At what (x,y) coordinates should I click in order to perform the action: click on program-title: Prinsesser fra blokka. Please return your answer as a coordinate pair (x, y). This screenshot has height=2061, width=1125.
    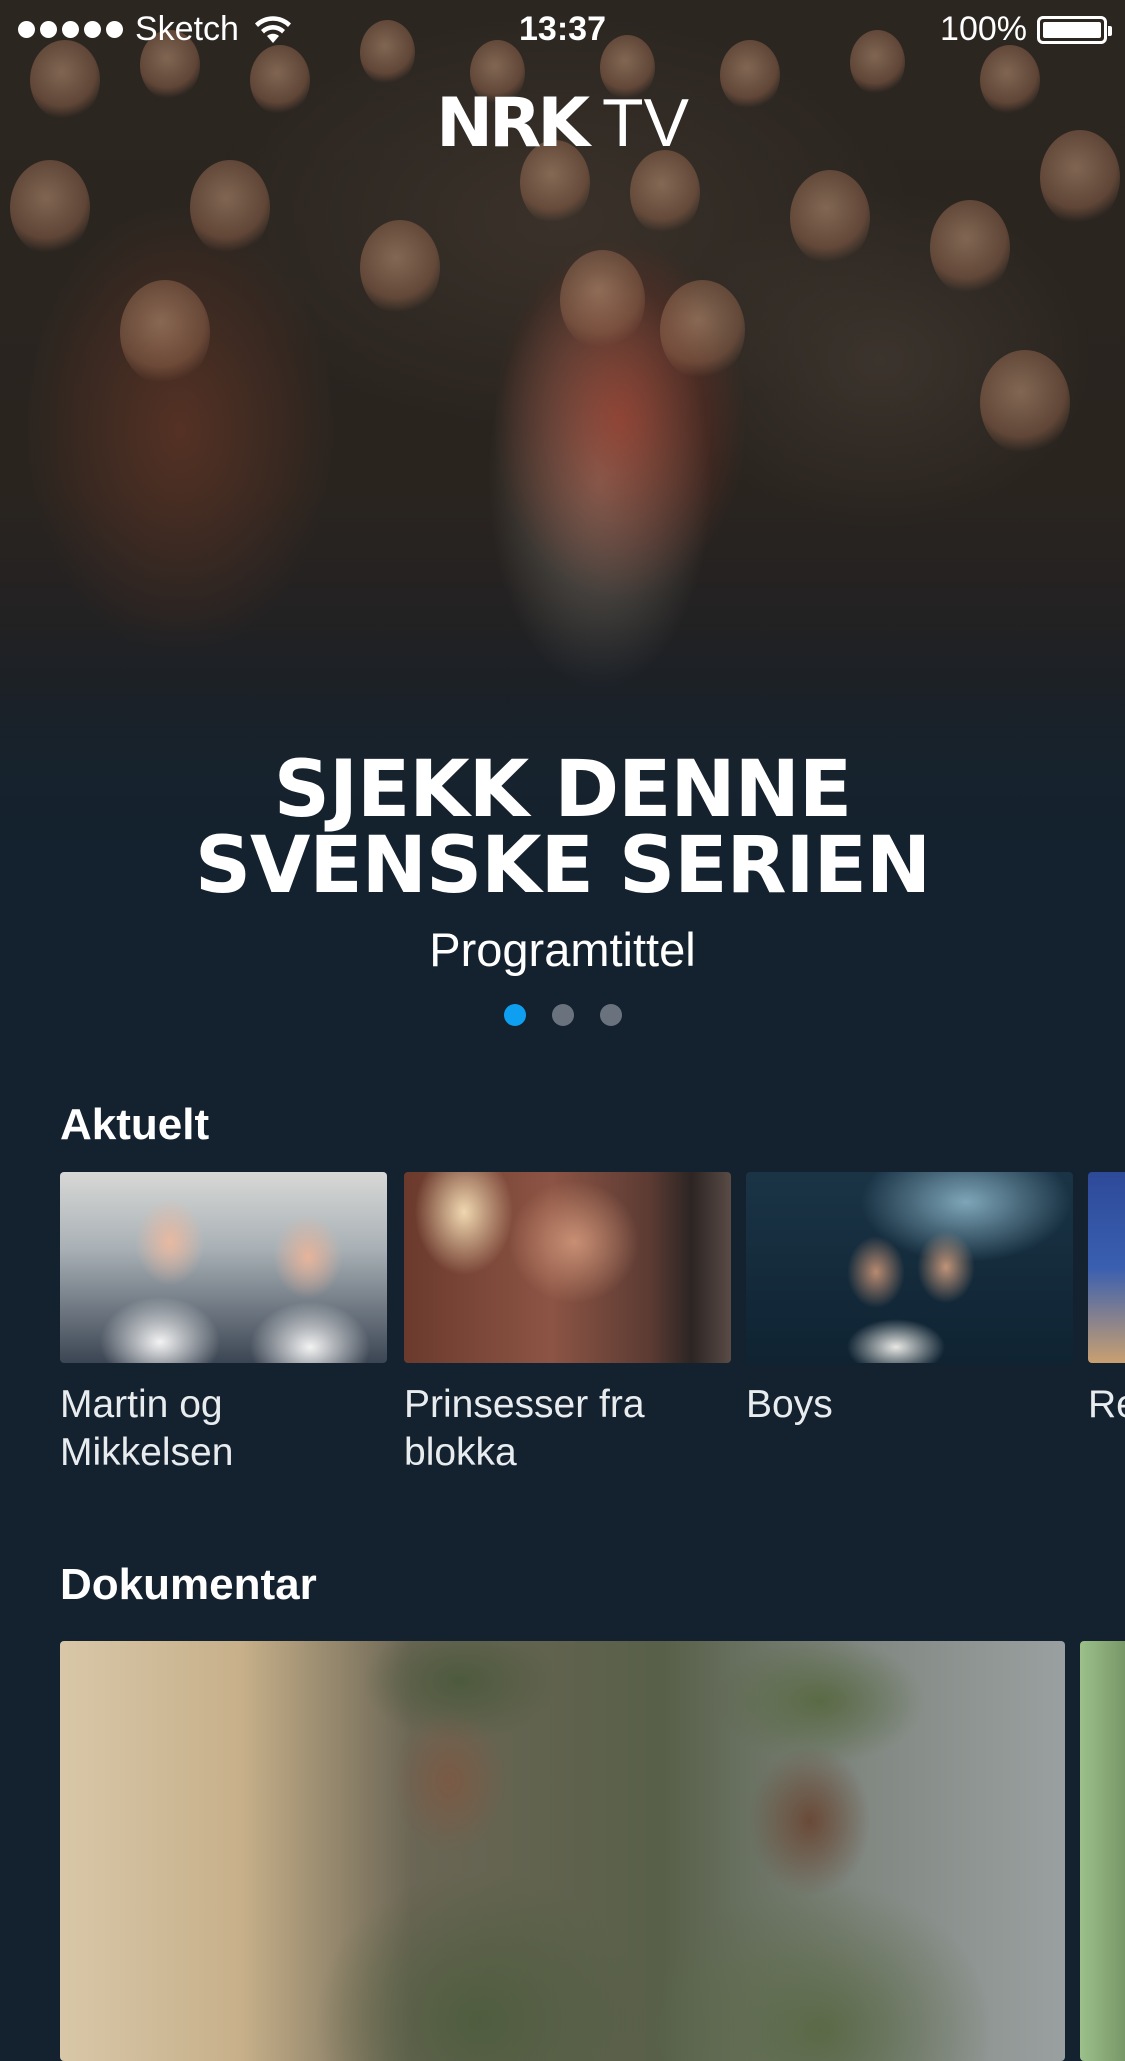
    Looking at the image, I should click on (524, 1428).